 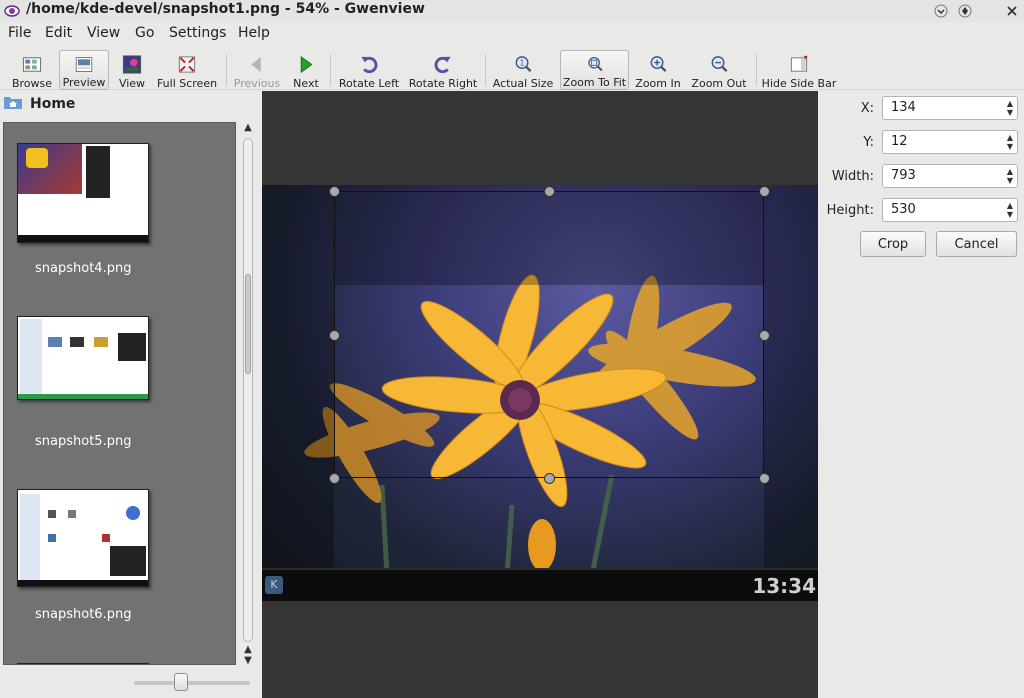 I want to click on crop-overlay-left, so click(x=298, y=428).